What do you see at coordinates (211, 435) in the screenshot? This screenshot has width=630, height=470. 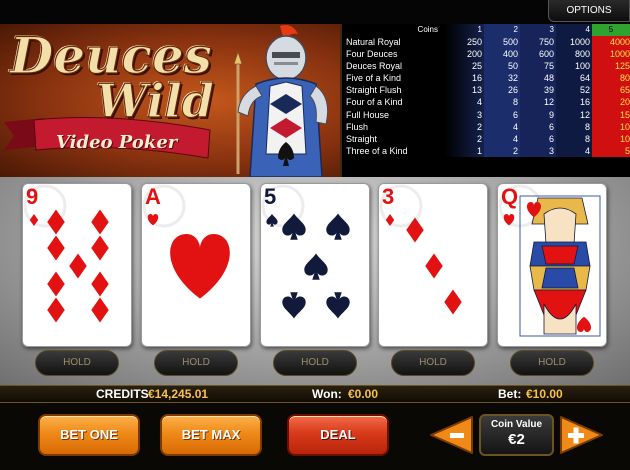 I see `bet-max-button: BET MAX` at bounding box center [211, 435].